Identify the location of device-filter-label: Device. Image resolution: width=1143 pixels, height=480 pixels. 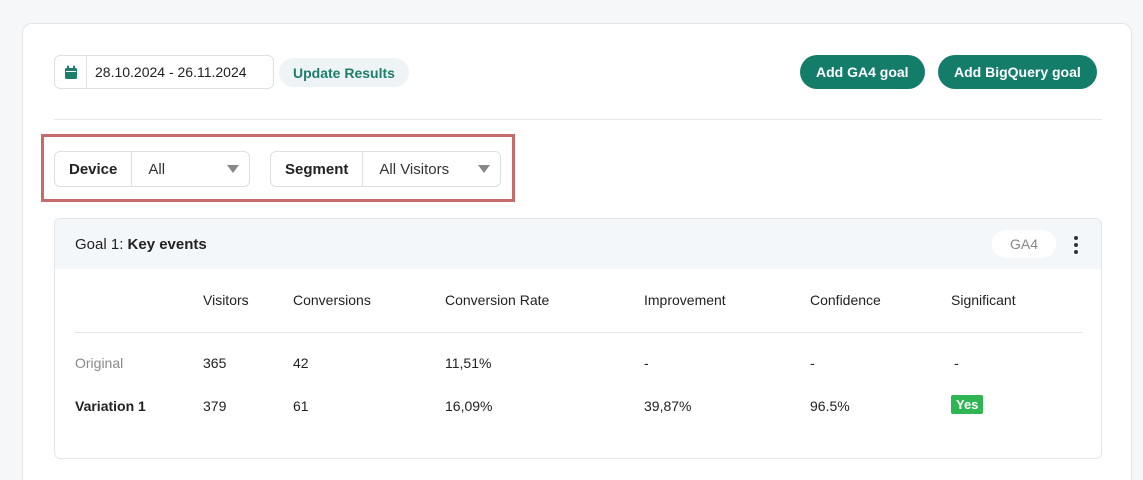
(94, 169).